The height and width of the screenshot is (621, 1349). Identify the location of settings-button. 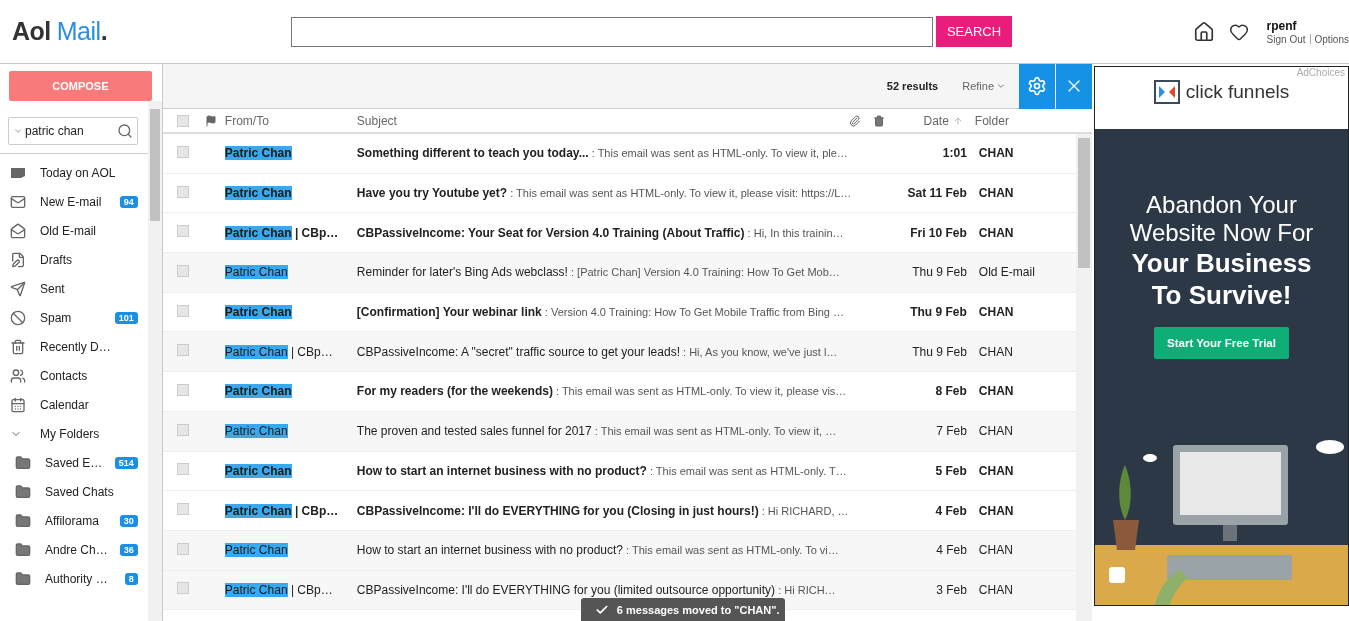
(1037, 86).